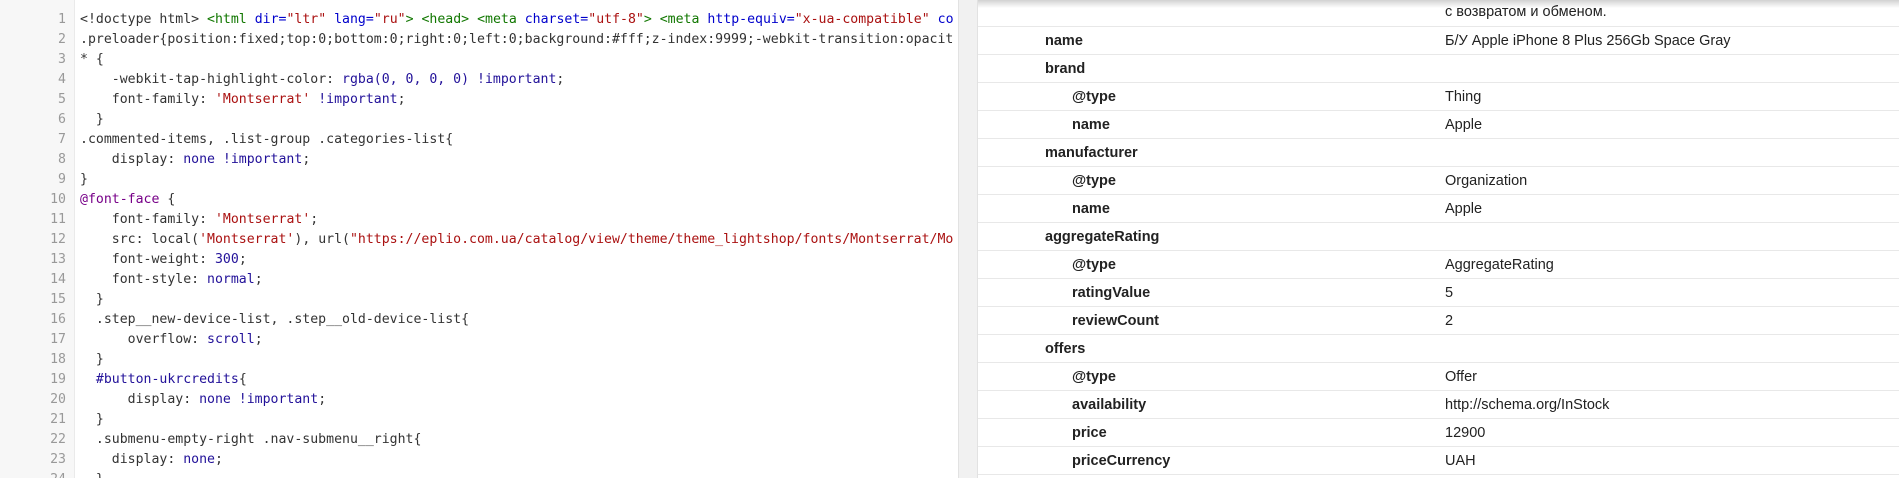  I want to click on continuation-text: с возвратом и обменом., so click(1526, 12).